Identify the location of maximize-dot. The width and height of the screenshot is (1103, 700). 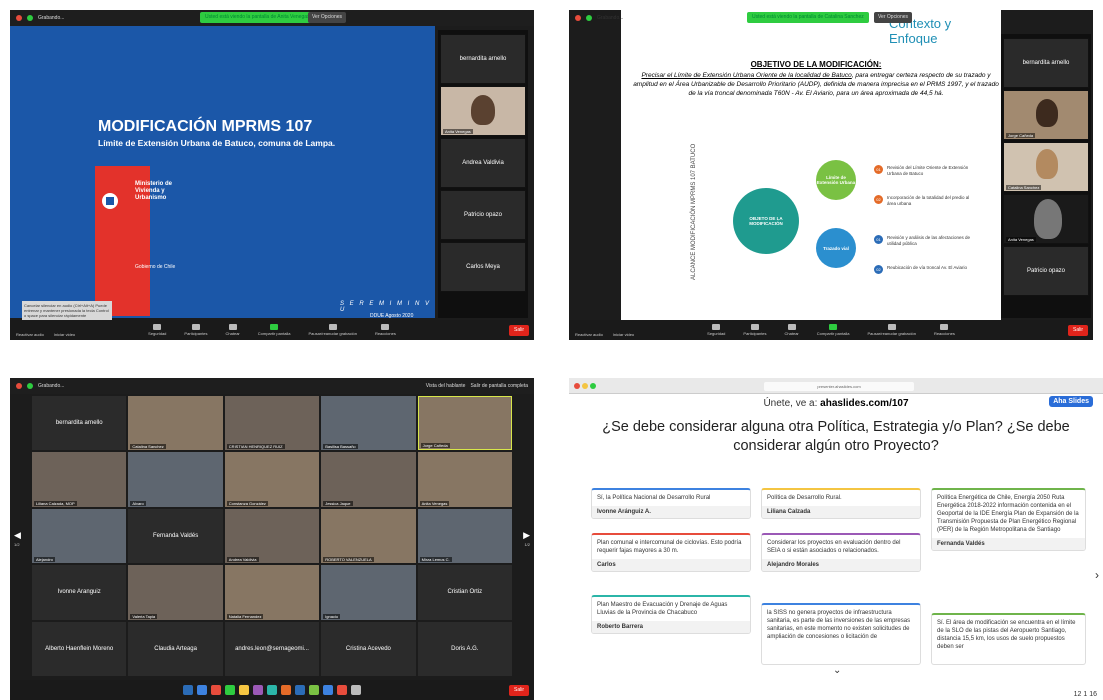
(593, 386).